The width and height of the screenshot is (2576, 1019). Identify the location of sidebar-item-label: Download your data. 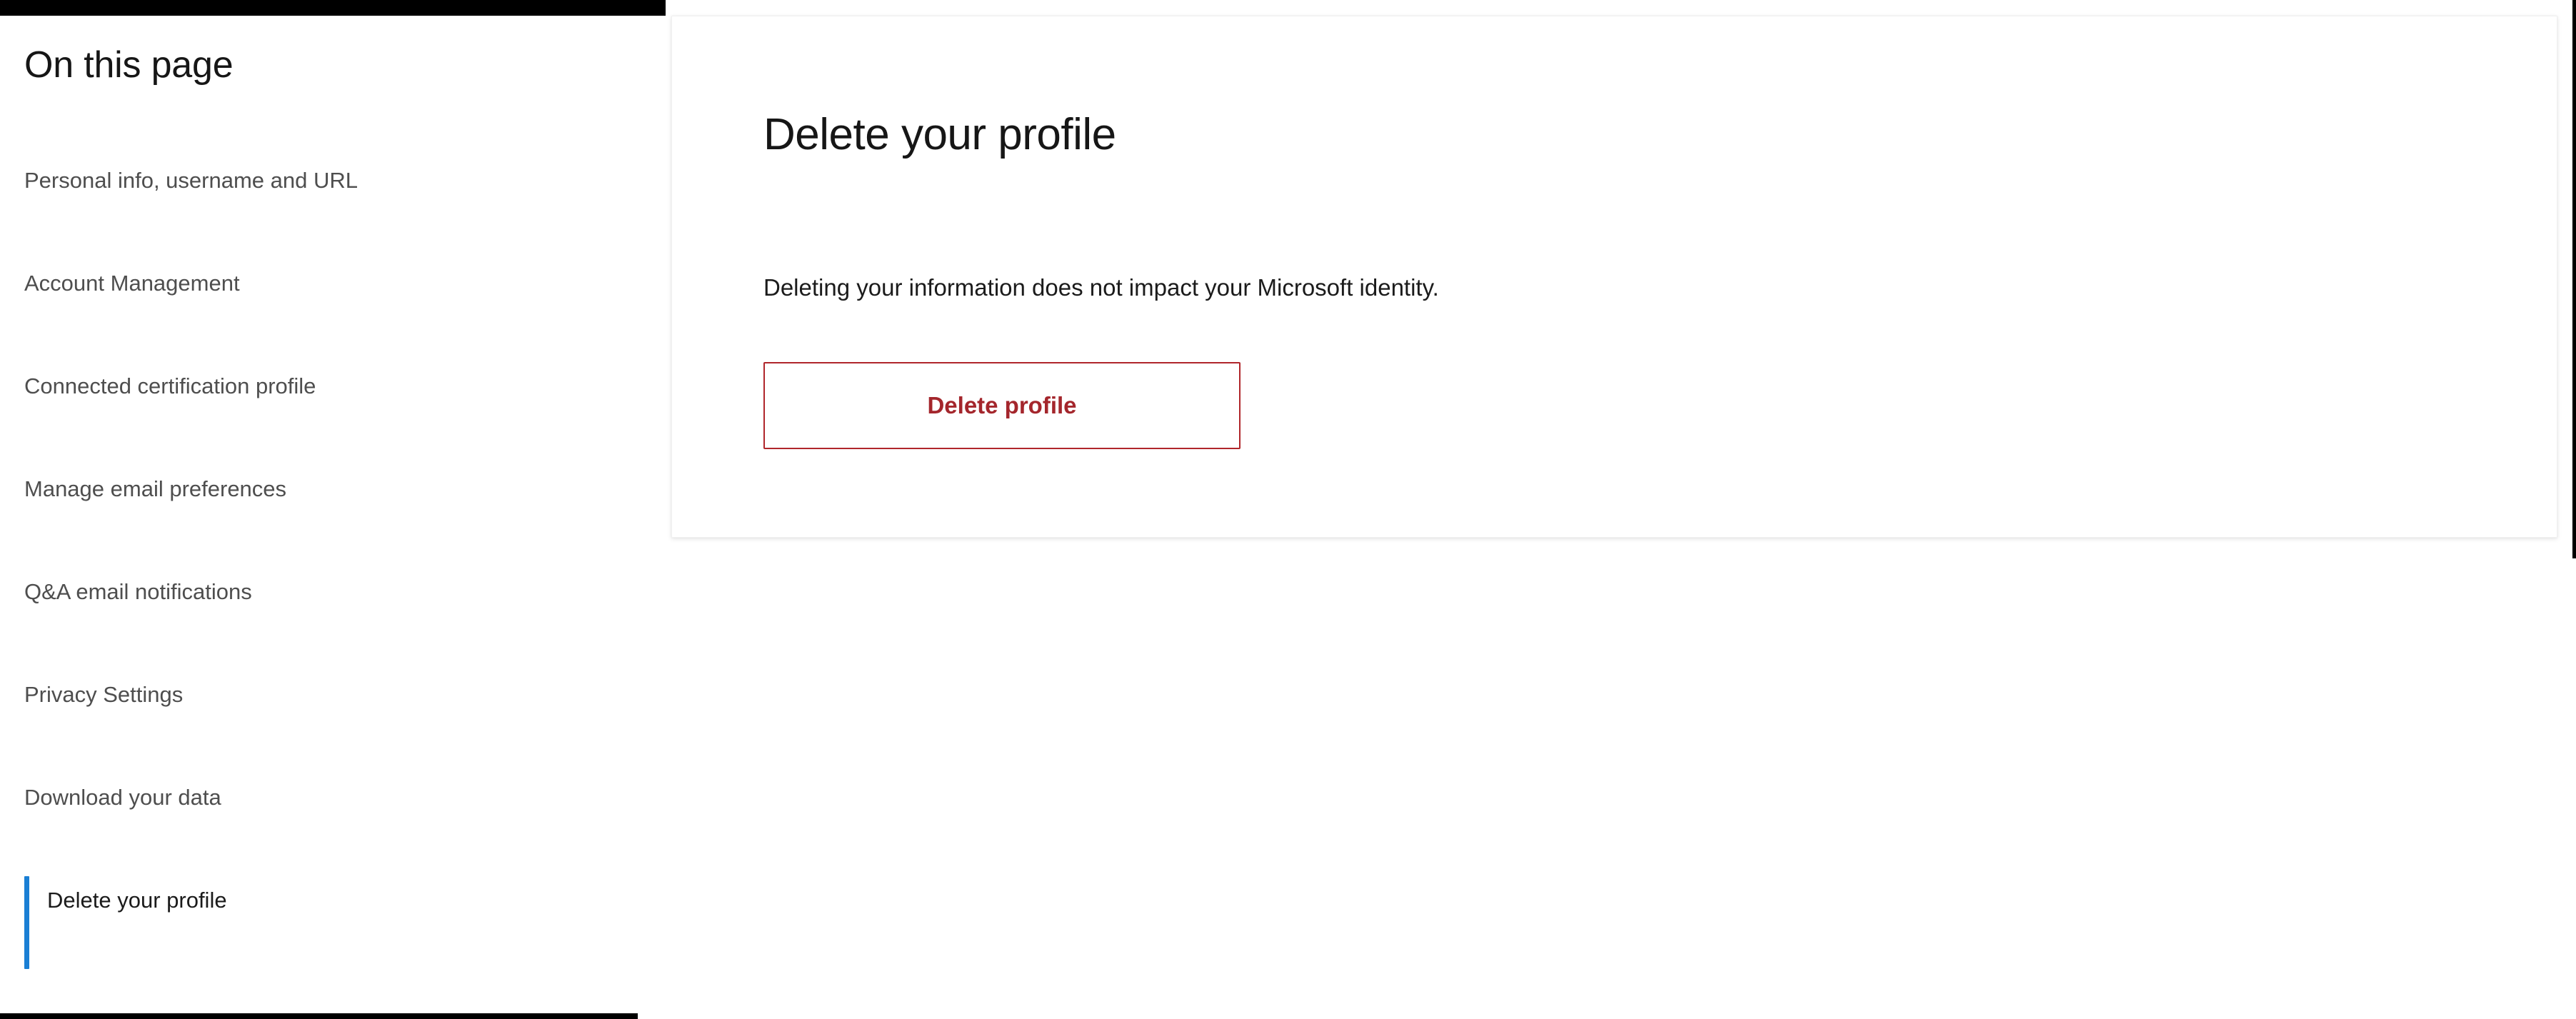
(110, 797).